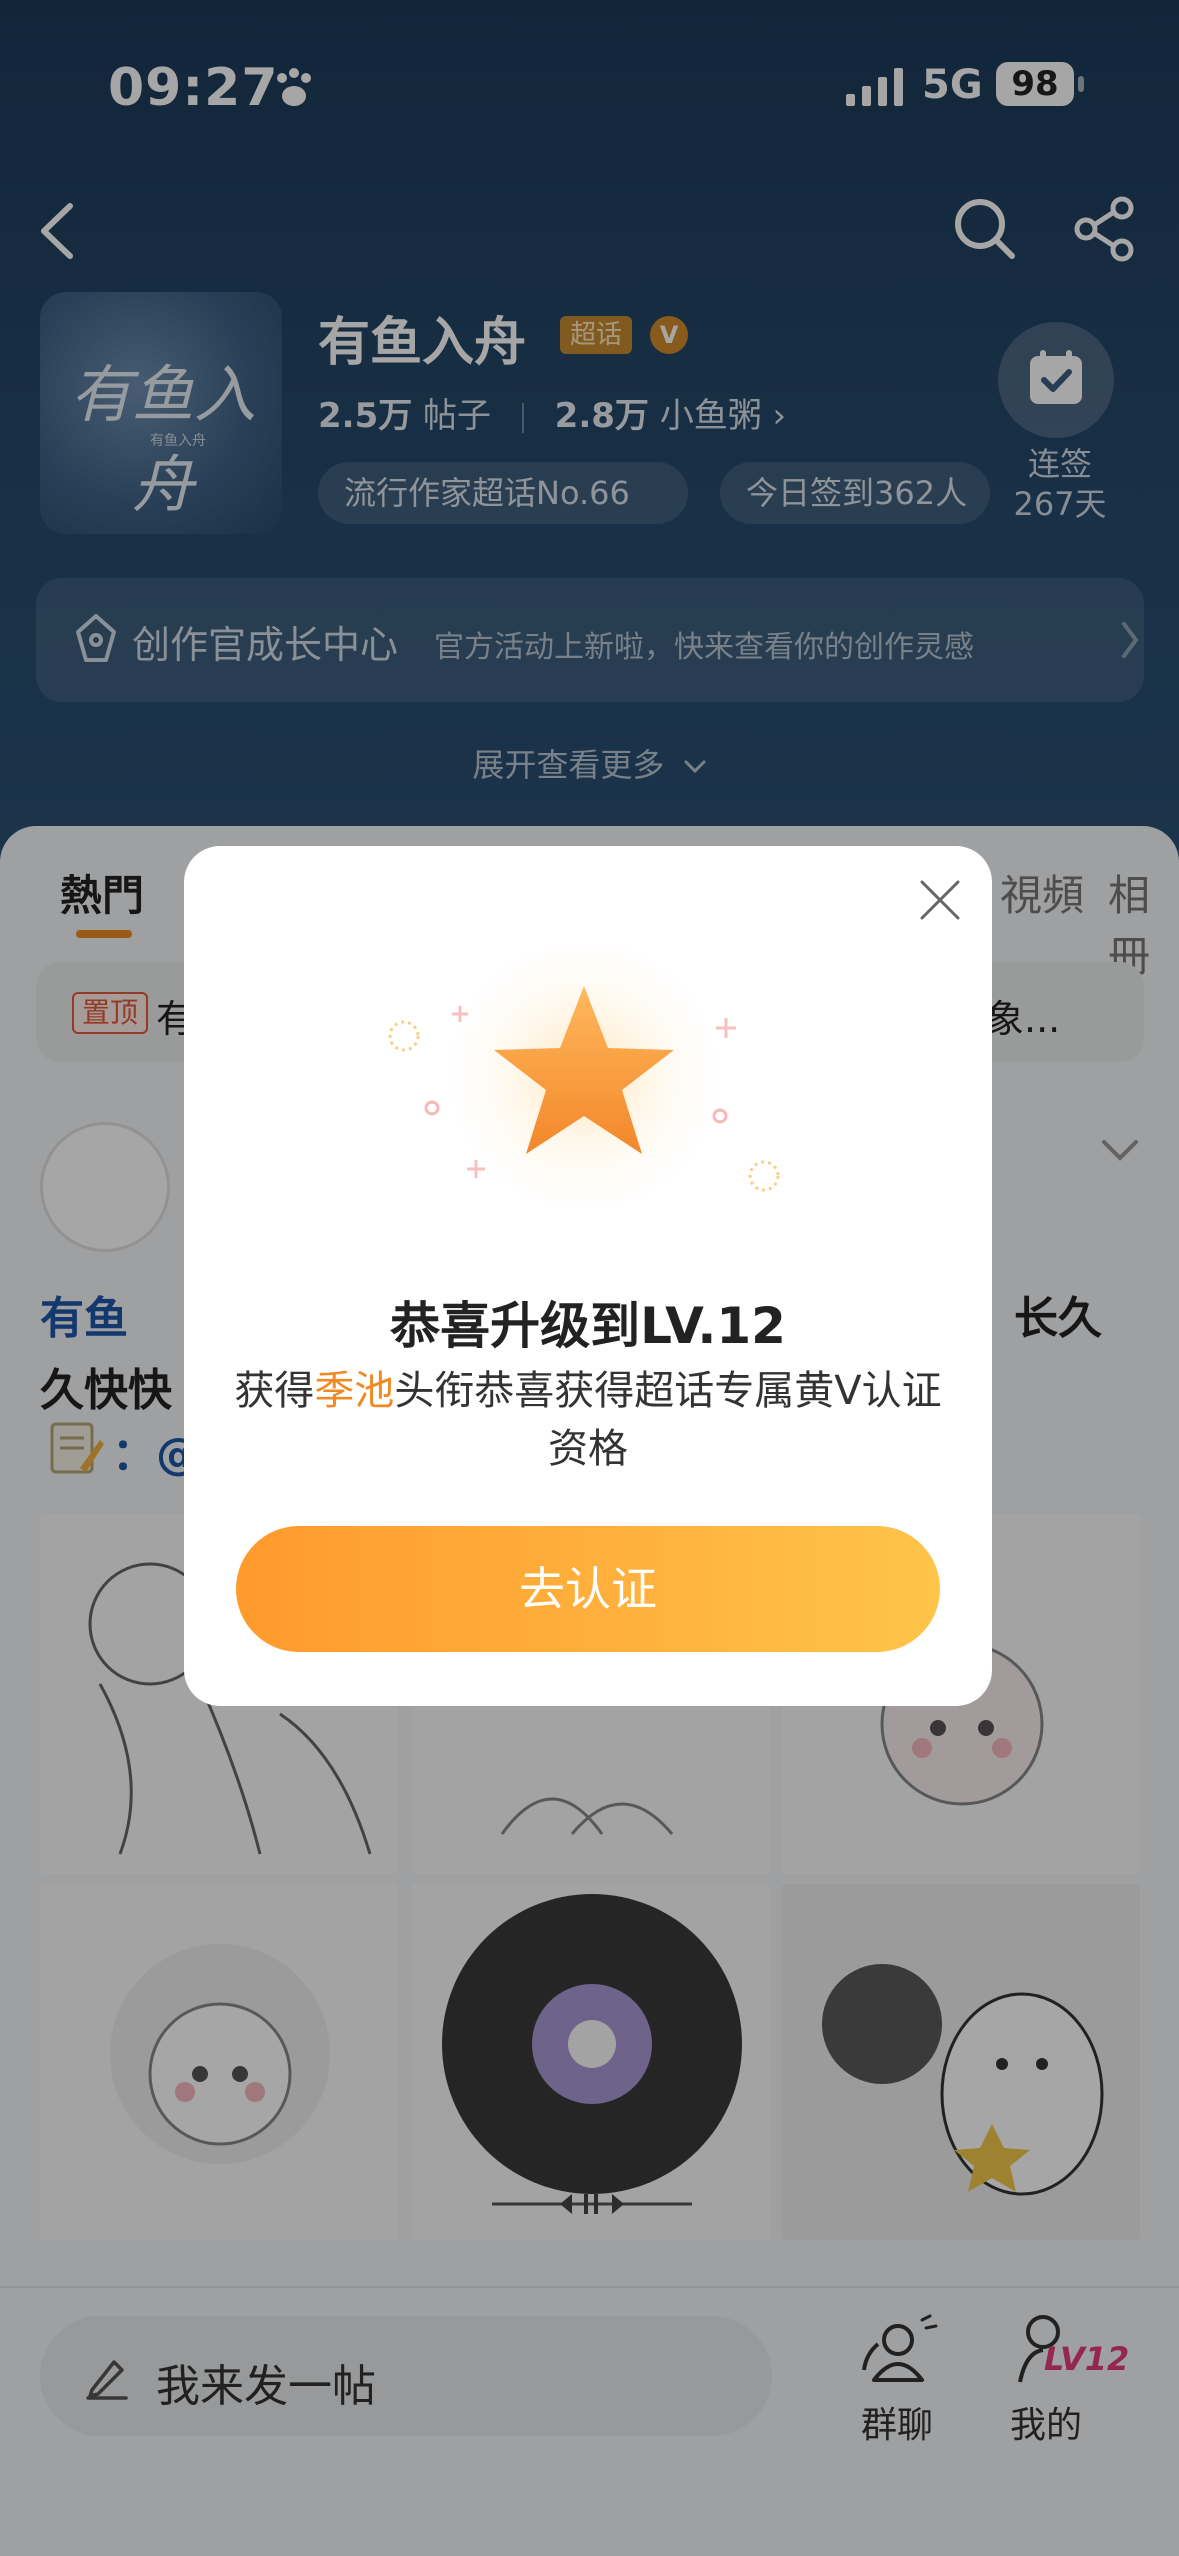 Image resolution: width=1179 pixels, height=2556 pixels. Describe the element at coordinates (354, 1391) in the screenshot. I see `title-highlight: 季池` at that location.